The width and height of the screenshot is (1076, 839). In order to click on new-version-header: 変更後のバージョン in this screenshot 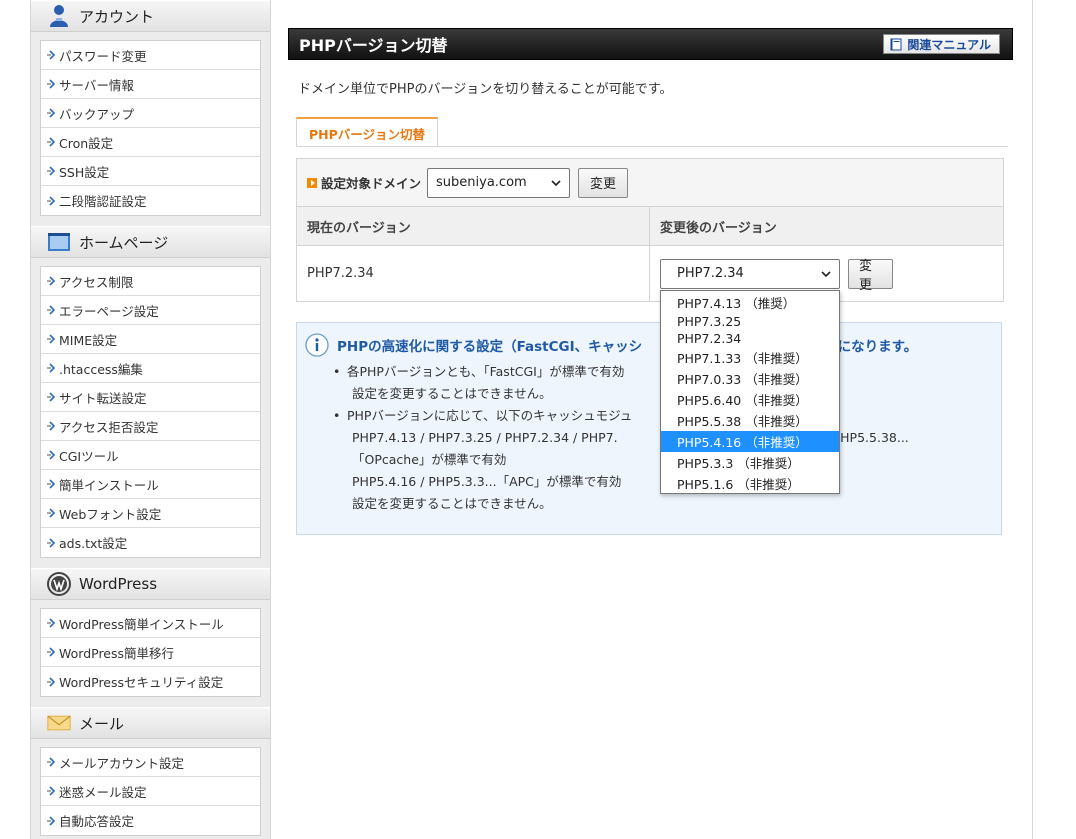, I will do `click(826, 226)`.